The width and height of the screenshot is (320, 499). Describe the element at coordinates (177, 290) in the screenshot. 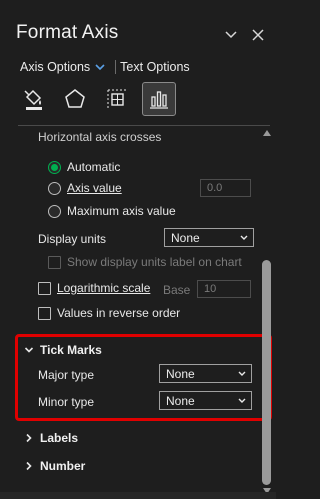

I see `base-label: Base` at that location.